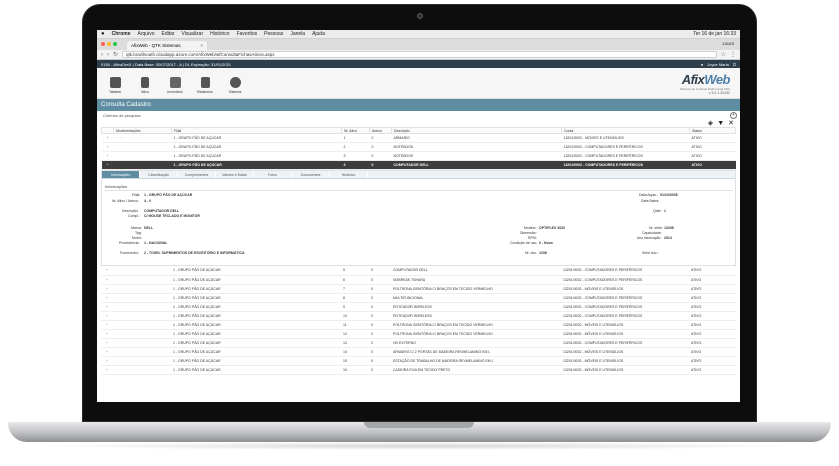 This screenshot has height=466, width=839. What do you see at coordinates (476, 298) in the screenshot?
I see `cell-desc: MULTIFUNCIONAL` at bounding box center [476, 298].